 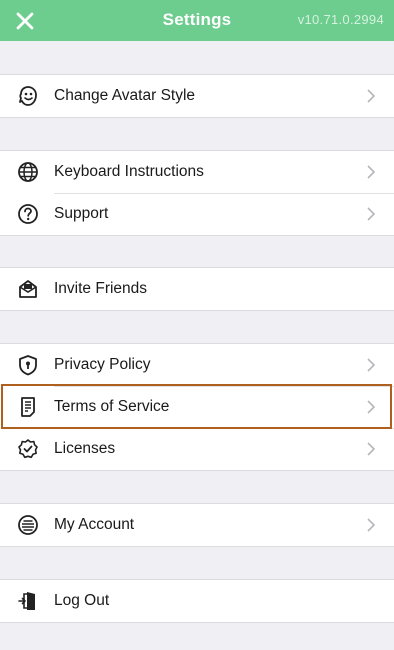 I want to click on settings-group-invite: Invite Friends, so click(x=197, y=289).